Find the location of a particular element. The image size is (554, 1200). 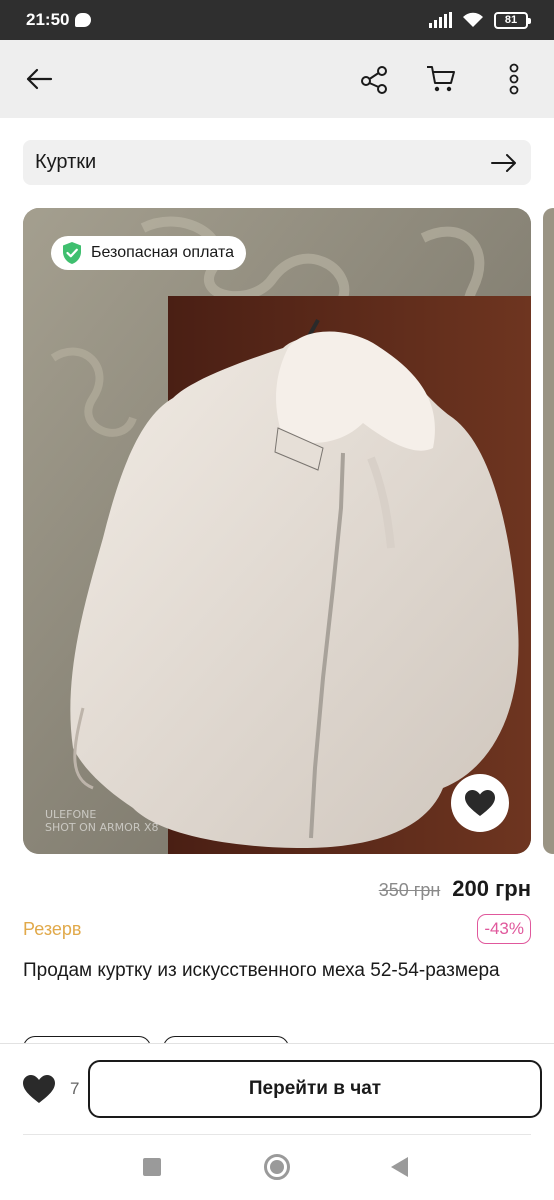

message-notification-icon is located at coordinates (83, 20).